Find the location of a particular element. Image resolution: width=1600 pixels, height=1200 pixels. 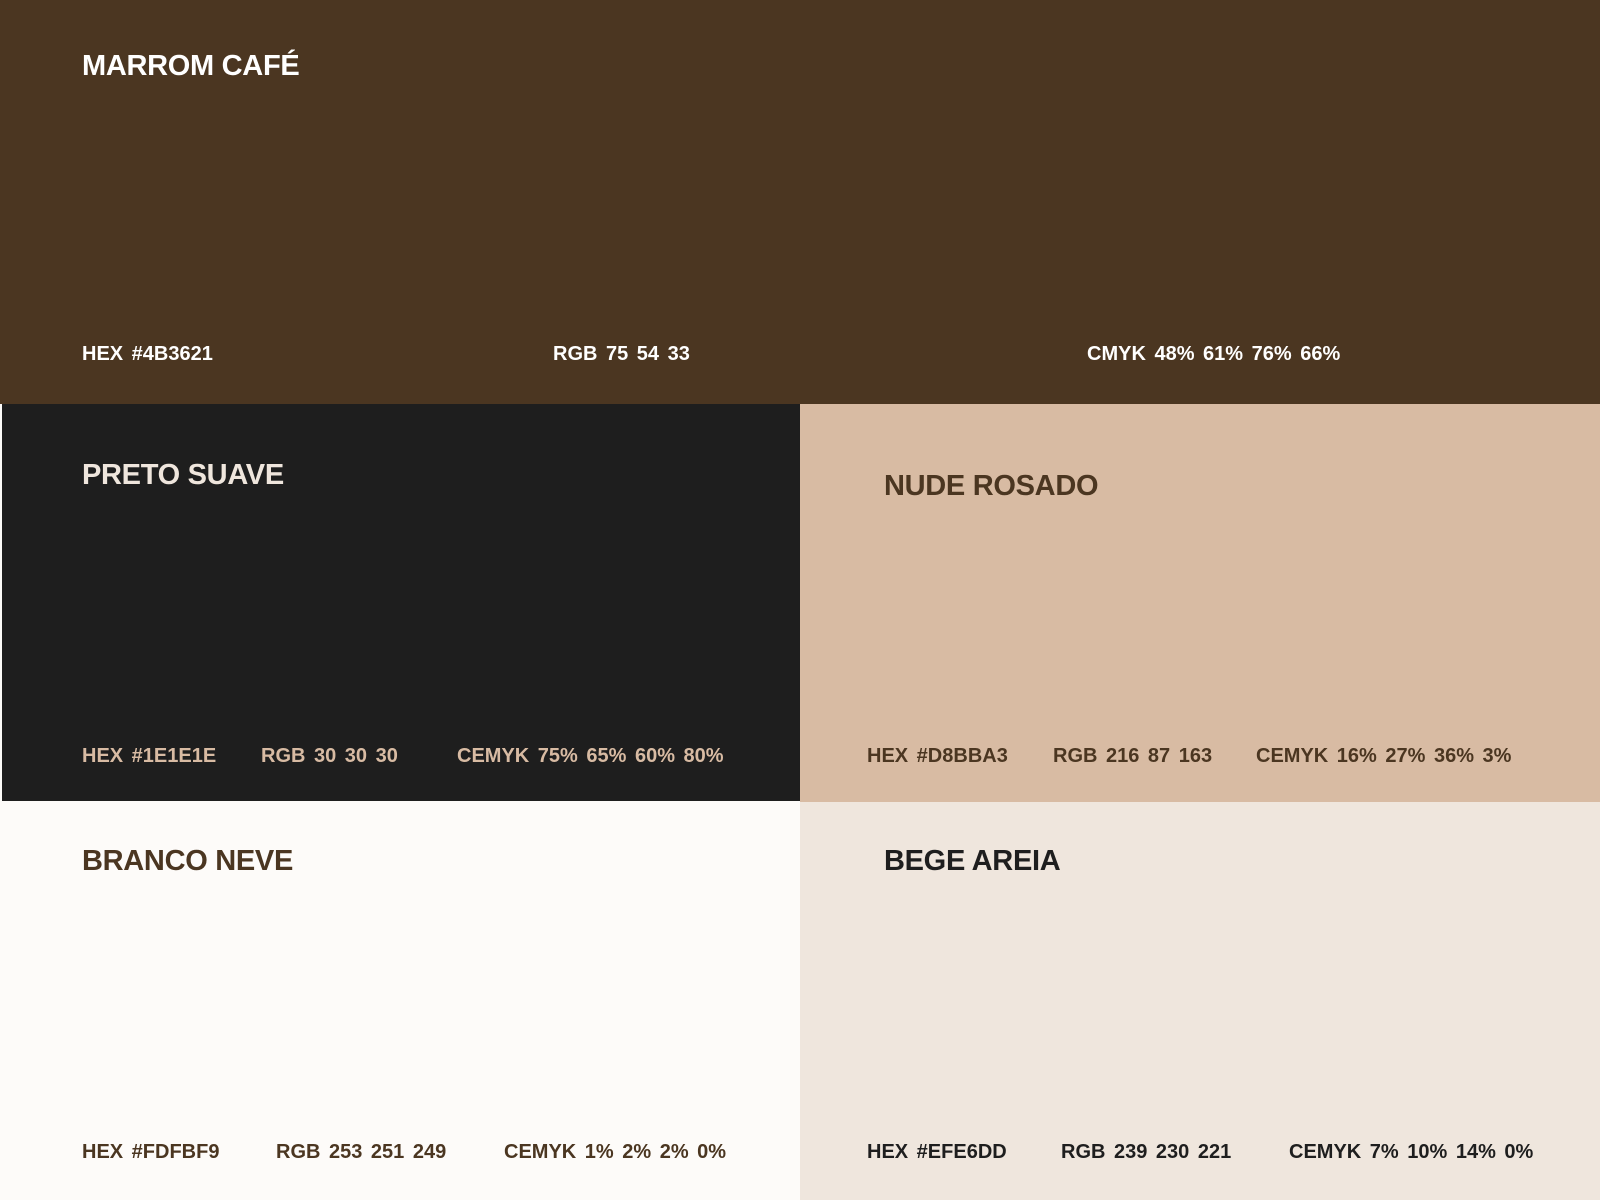

swatch-title: NUDE ROSADO is located at coordinates (991, 486).